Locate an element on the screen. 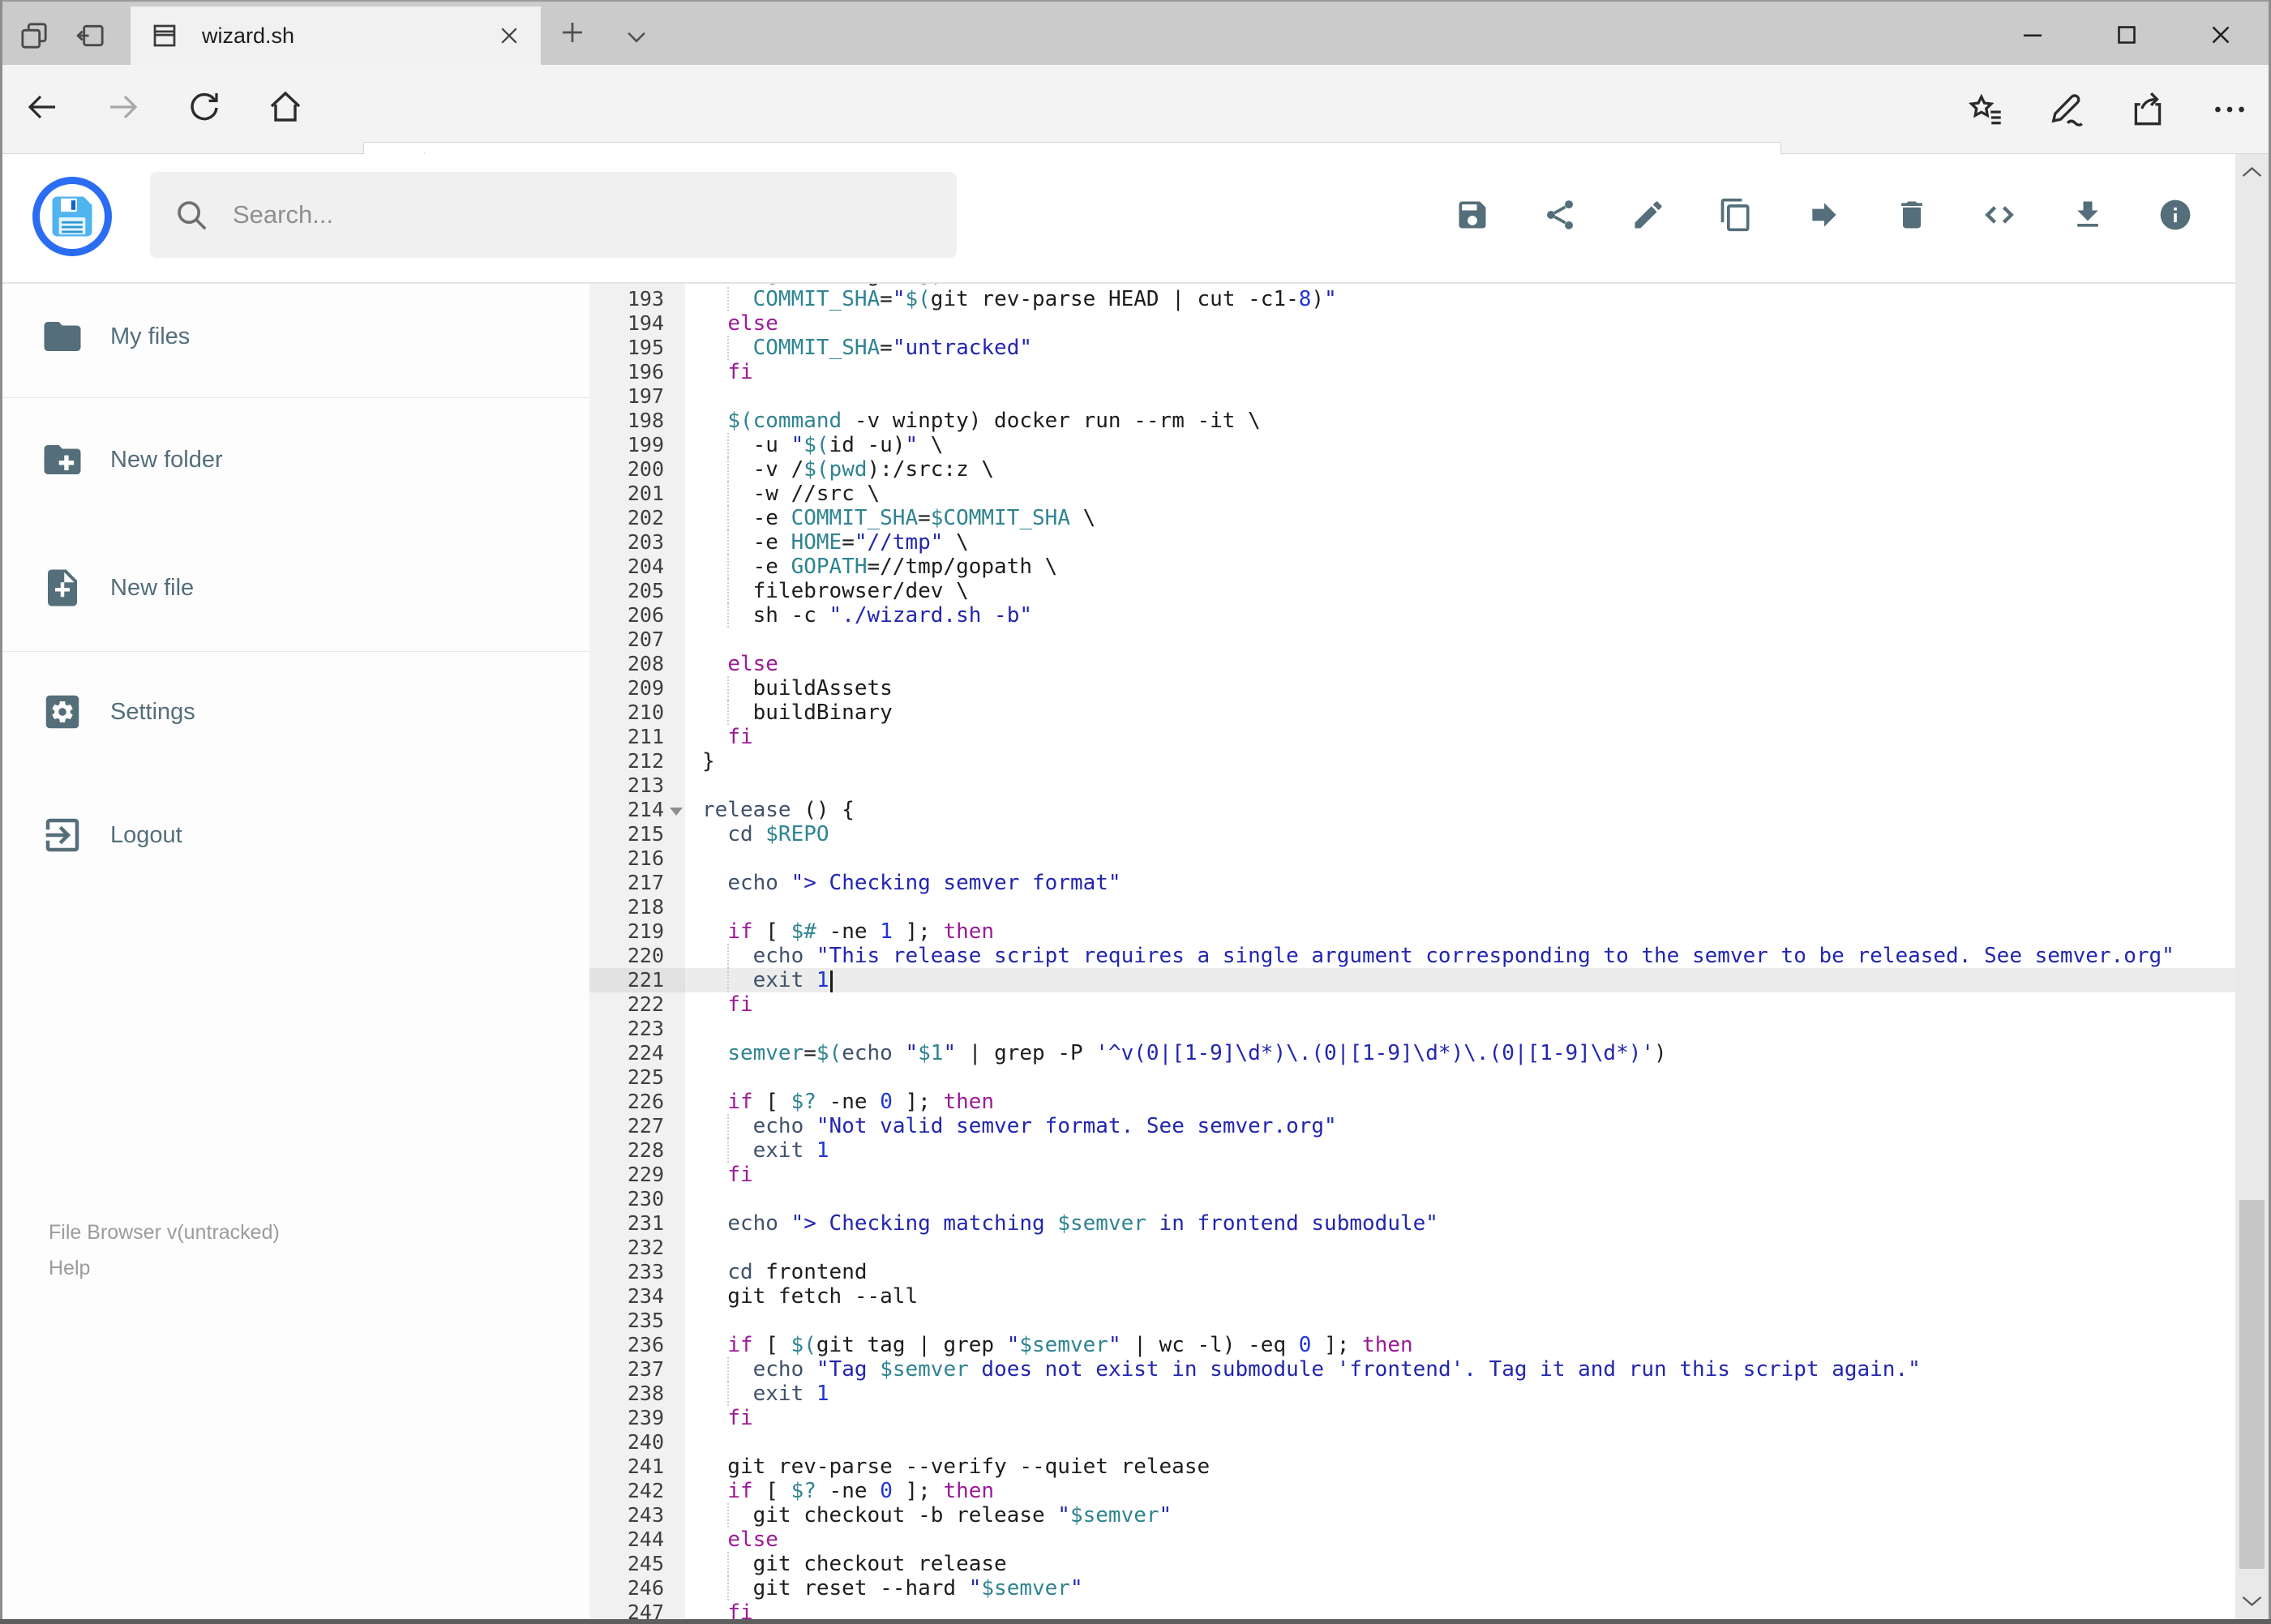 The image size is (2271, 1624). home-icon is located at coordinates (286, 107).